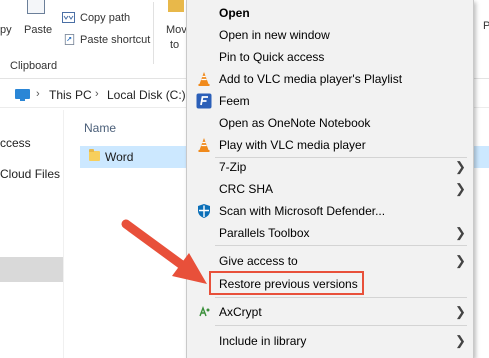 This screenshot has width=489, height=358. What do you see at coordinates (292, 145) in the screenshot?
I see `menu-item-label: Play with VLC media player` at bounding box center [292, 145].